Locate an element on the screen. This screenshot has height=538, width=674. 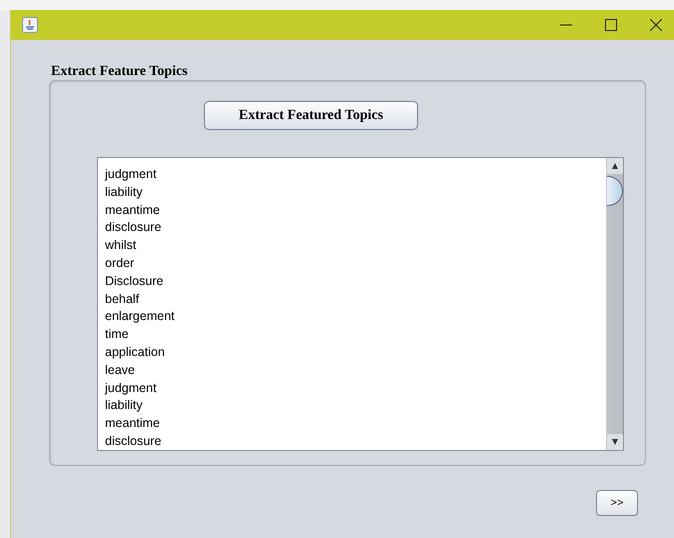
maximize-icon is located at coordinates (611, 25).